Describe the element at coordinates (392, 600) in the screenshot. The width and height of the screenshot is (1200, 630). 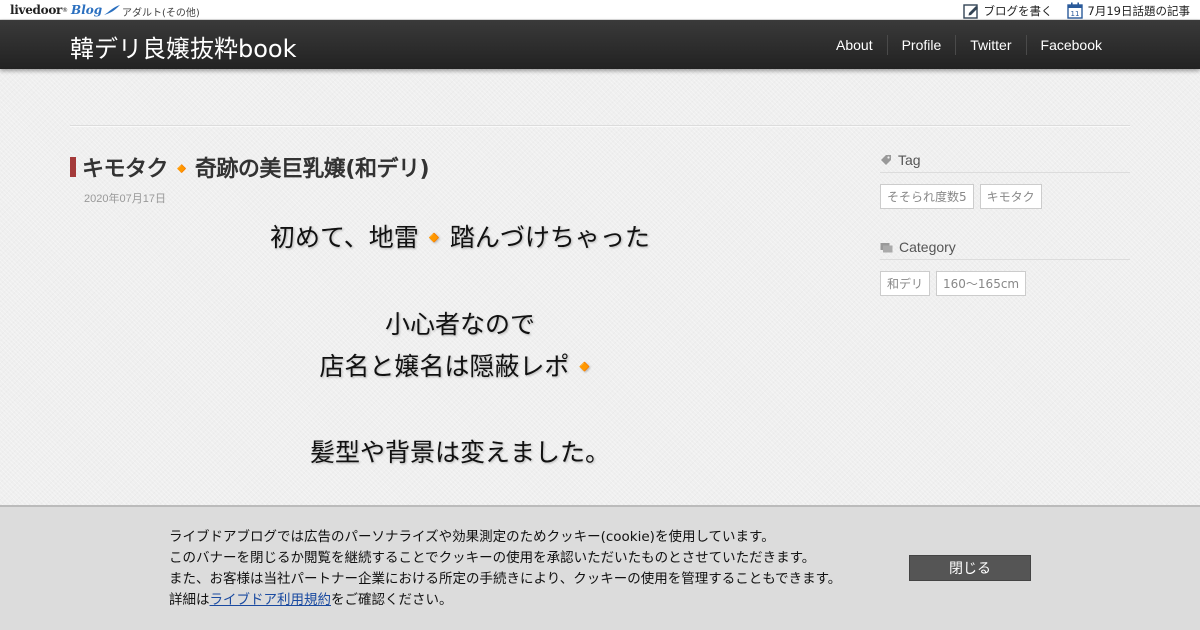
I see `cookie-detail-suffix: をご確認ください。` at that location.